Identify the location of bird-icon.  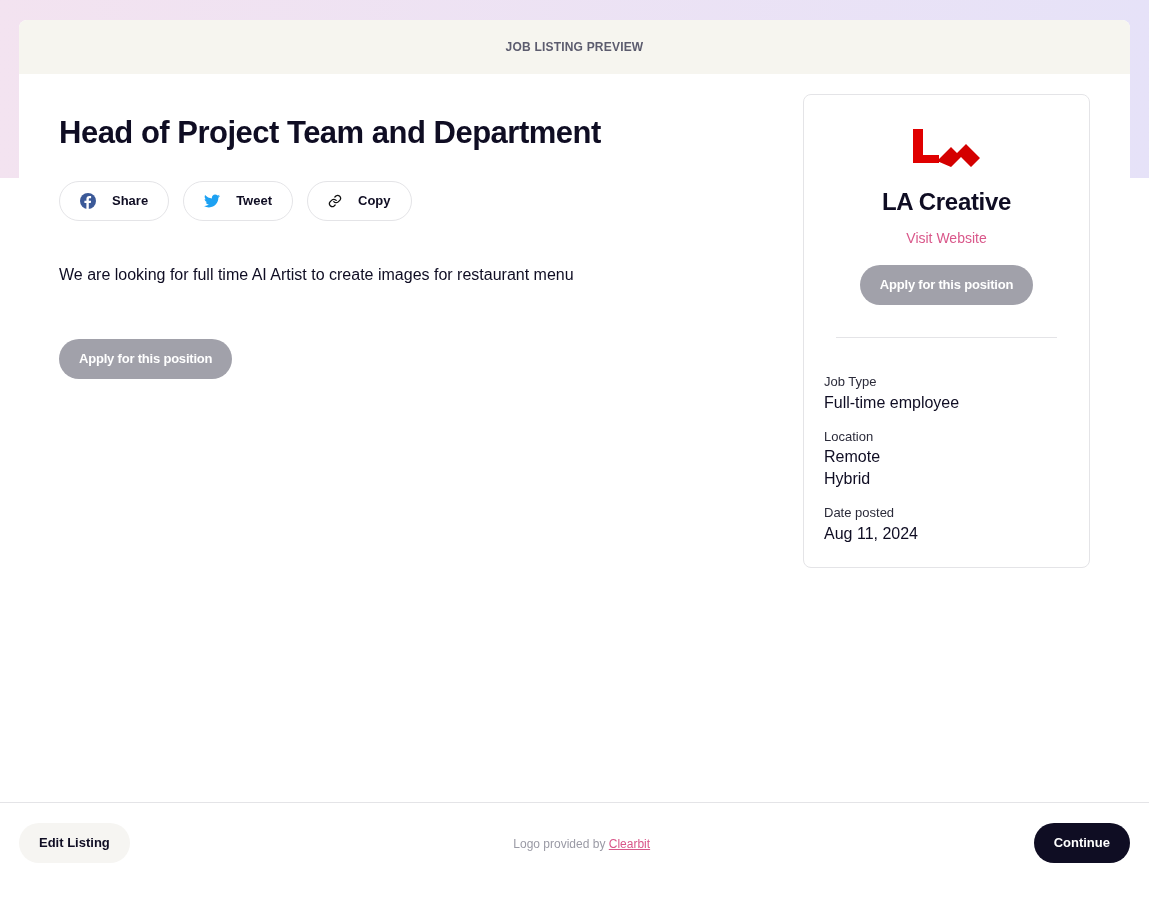
(212, 201).